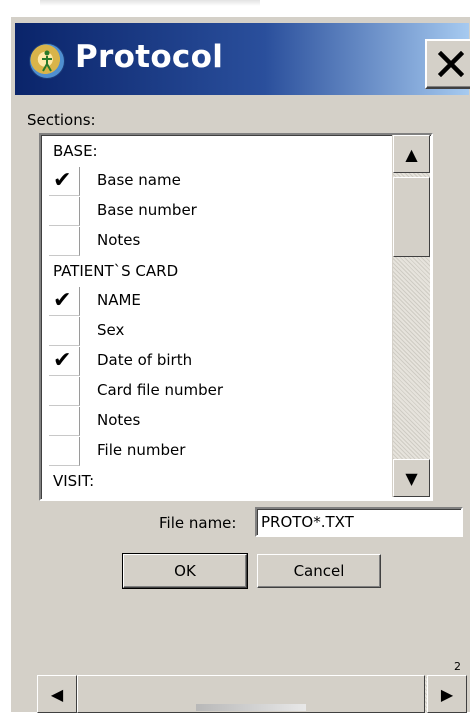 The width and height of the screenshot is (470, 713). I want to click on section-group-header: VISIT:, so click(74, 481).